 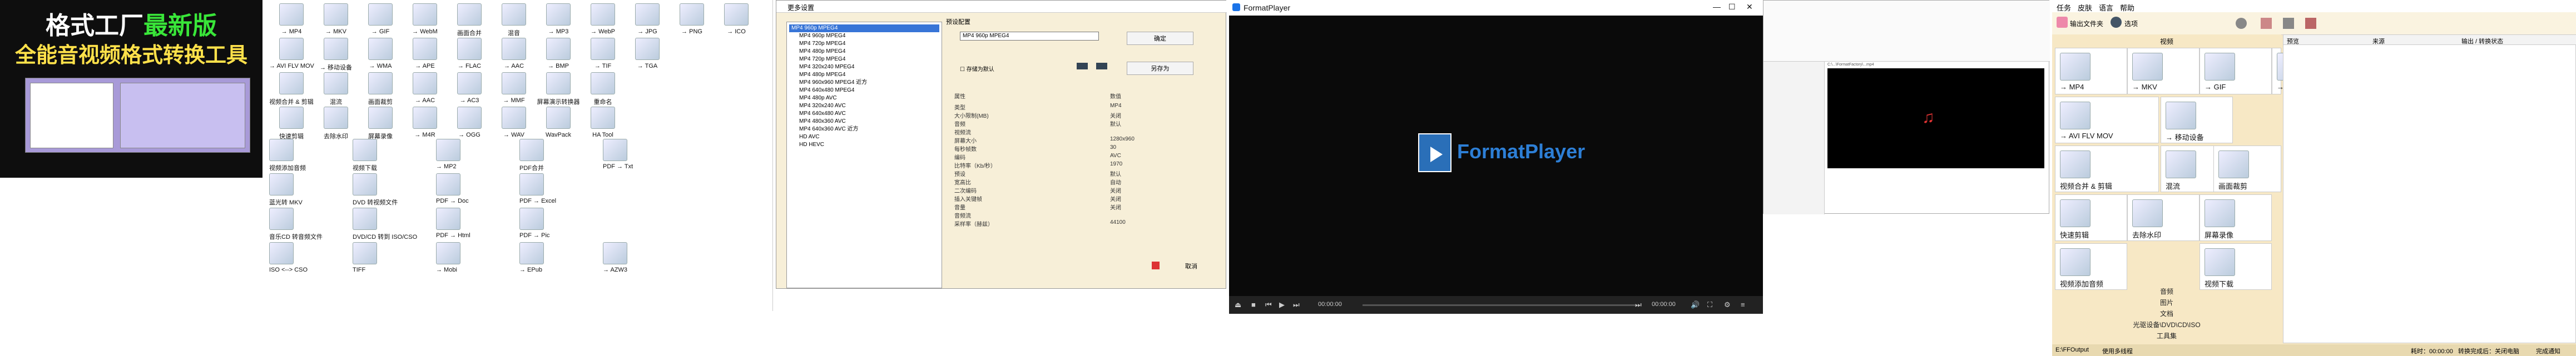 I want to click on format-function-cell: → APE, so click(x=425, y=53).